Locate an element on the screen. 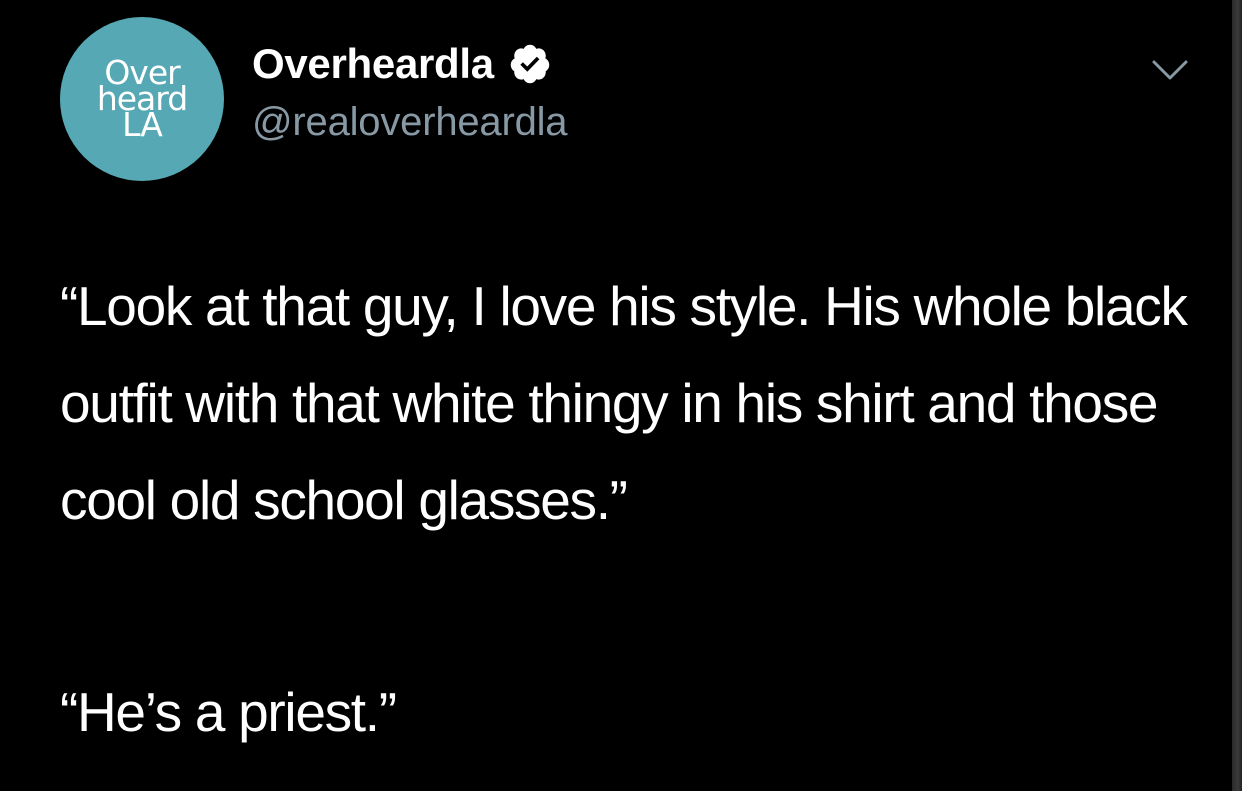 This screenshot has height=791, width=1242. display-name-row: Overheardla is located at coordinates (402, 64).